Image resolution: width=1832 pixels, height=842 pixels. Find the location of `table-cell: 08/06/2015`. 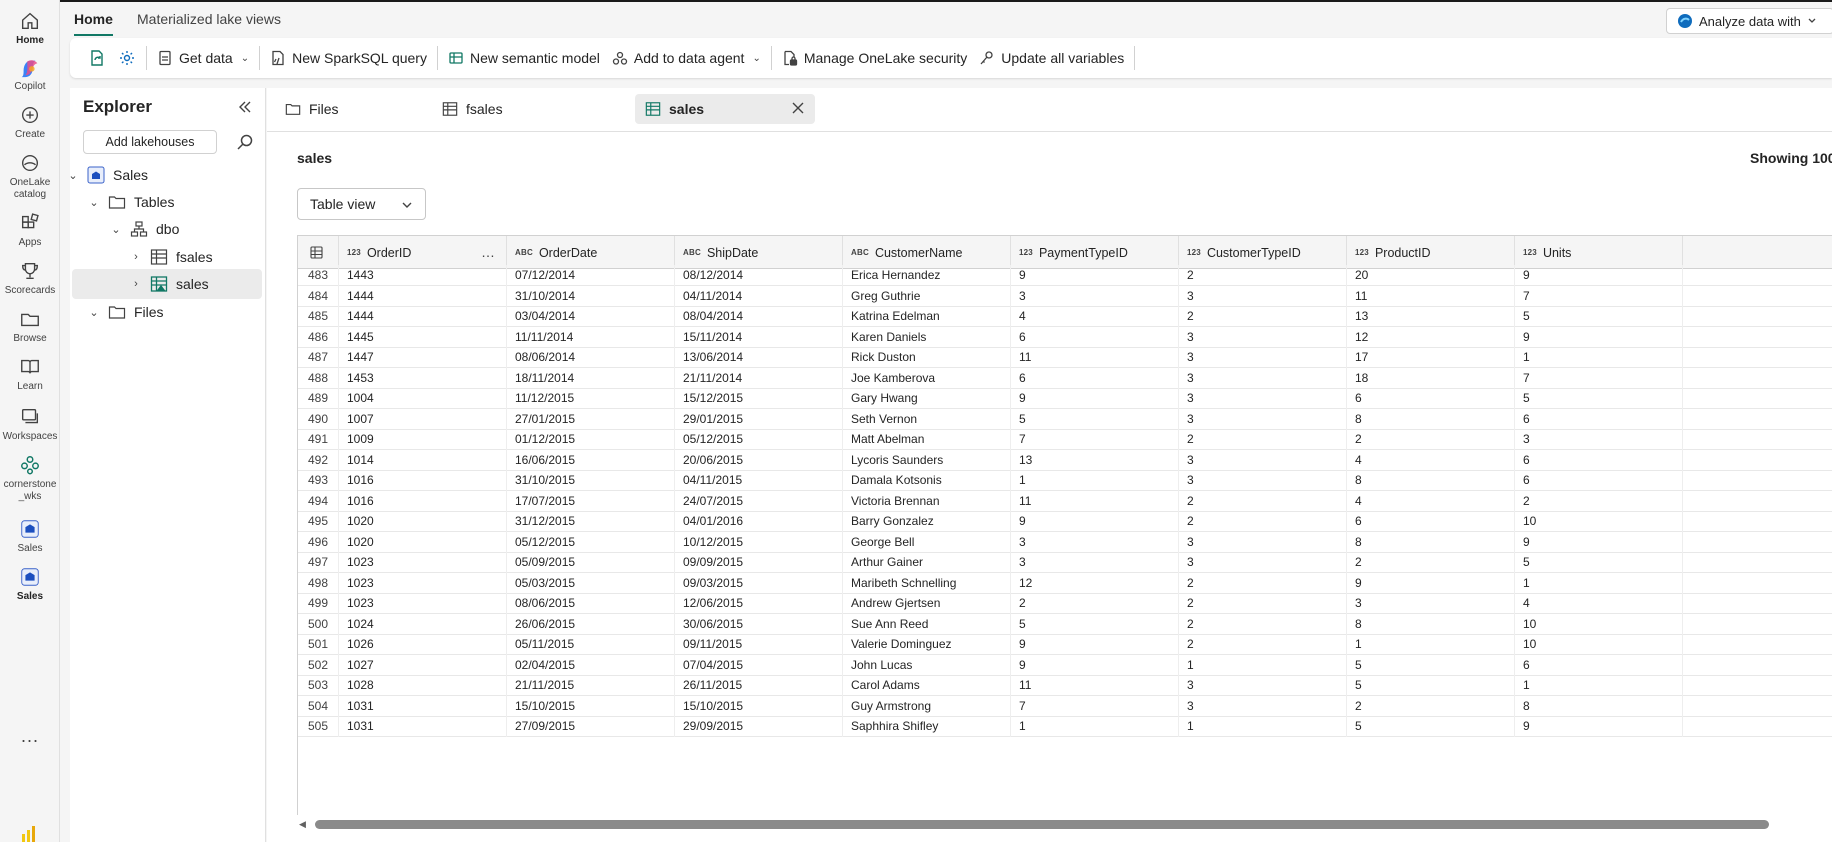

table-cell: 08/06/2015 is located at coordinates (591, 603).